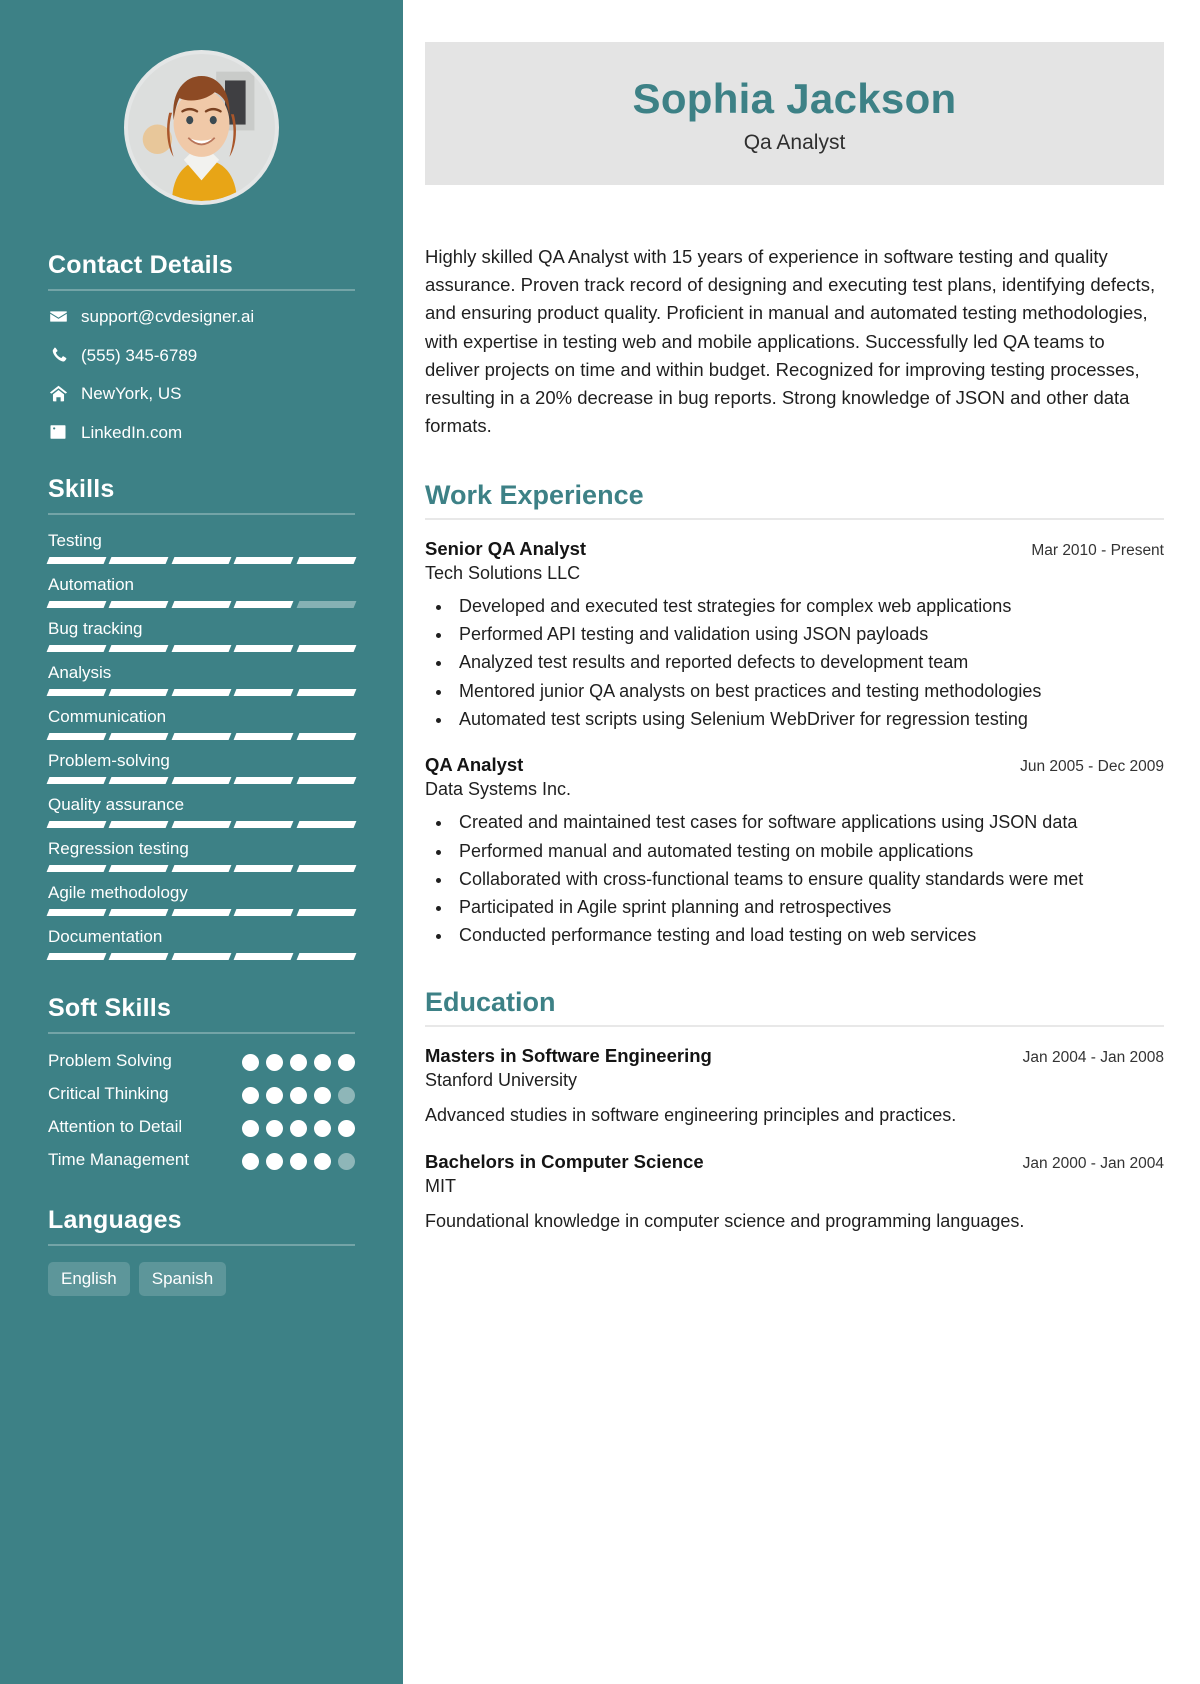  What do you see at coordinates (58, 316) in the screenshot?
I see `envelope-icon` at bounding box center [58, 316].